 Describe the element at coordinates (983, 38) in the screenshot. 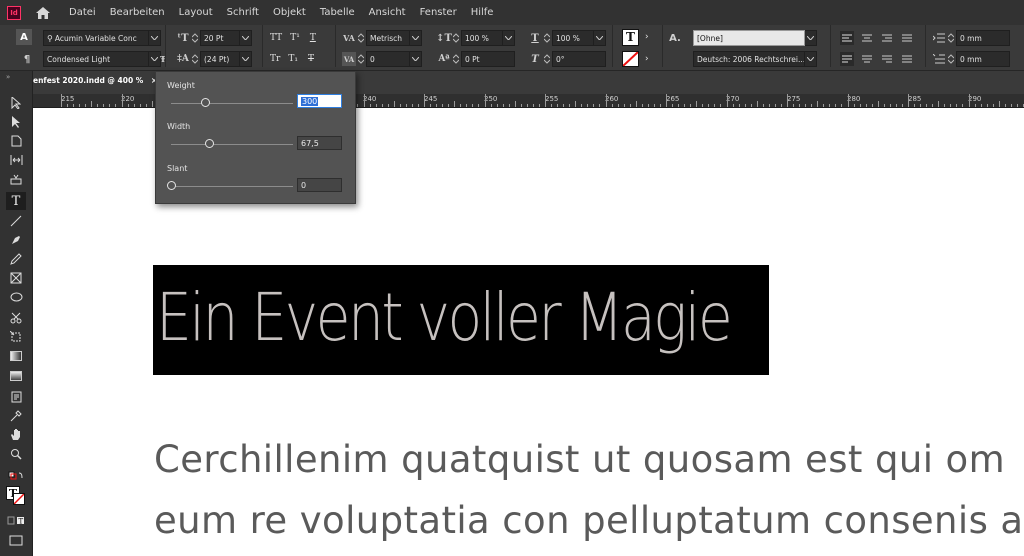

I see `left-indent-field: 0 mm` at that location.